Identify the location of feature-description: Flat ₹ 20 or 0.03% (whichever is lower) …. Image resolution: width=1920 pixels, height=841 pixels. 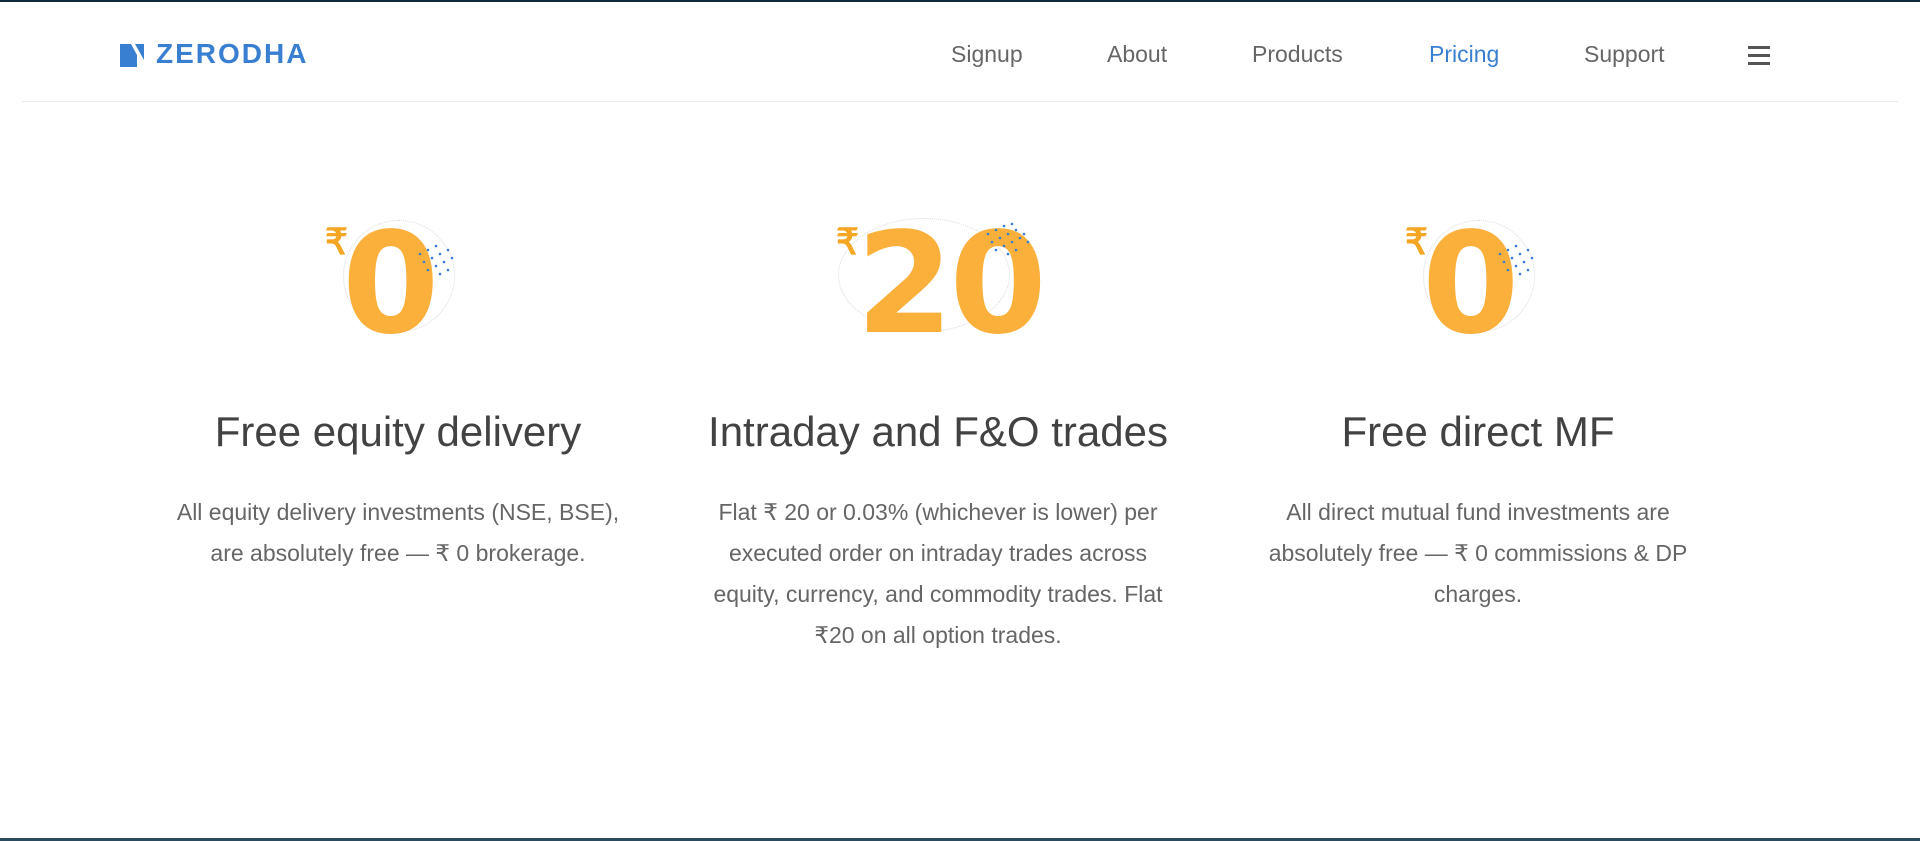
(938, 573).